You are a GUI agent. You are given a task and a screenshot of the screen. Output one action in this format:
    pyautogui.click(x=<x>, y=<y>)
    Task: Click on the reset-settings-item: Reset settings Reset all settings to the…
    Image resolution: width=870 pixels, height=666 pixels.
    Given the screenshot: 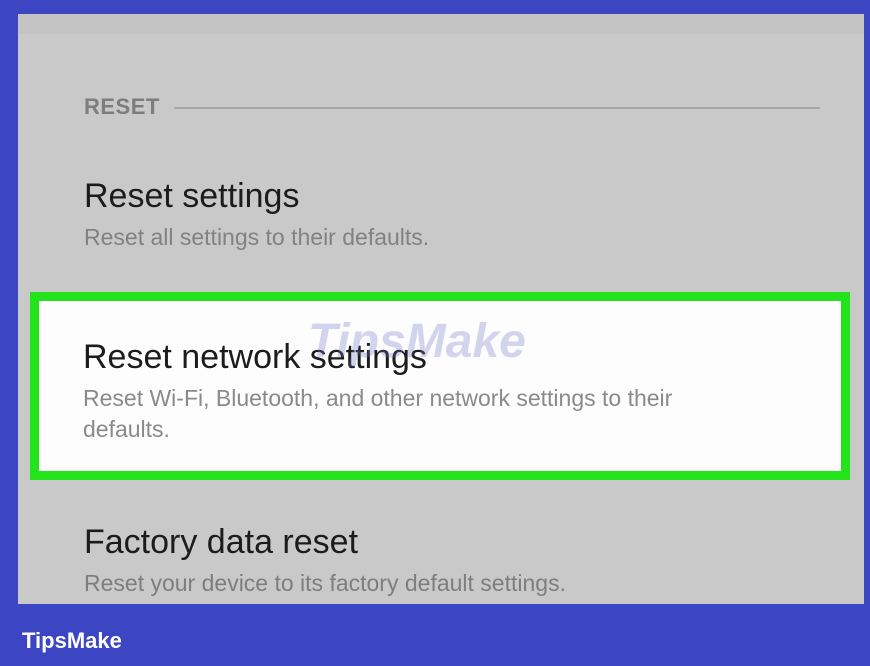 What is the action you would take?
    pyautogui.click(x=454, y=214)
    